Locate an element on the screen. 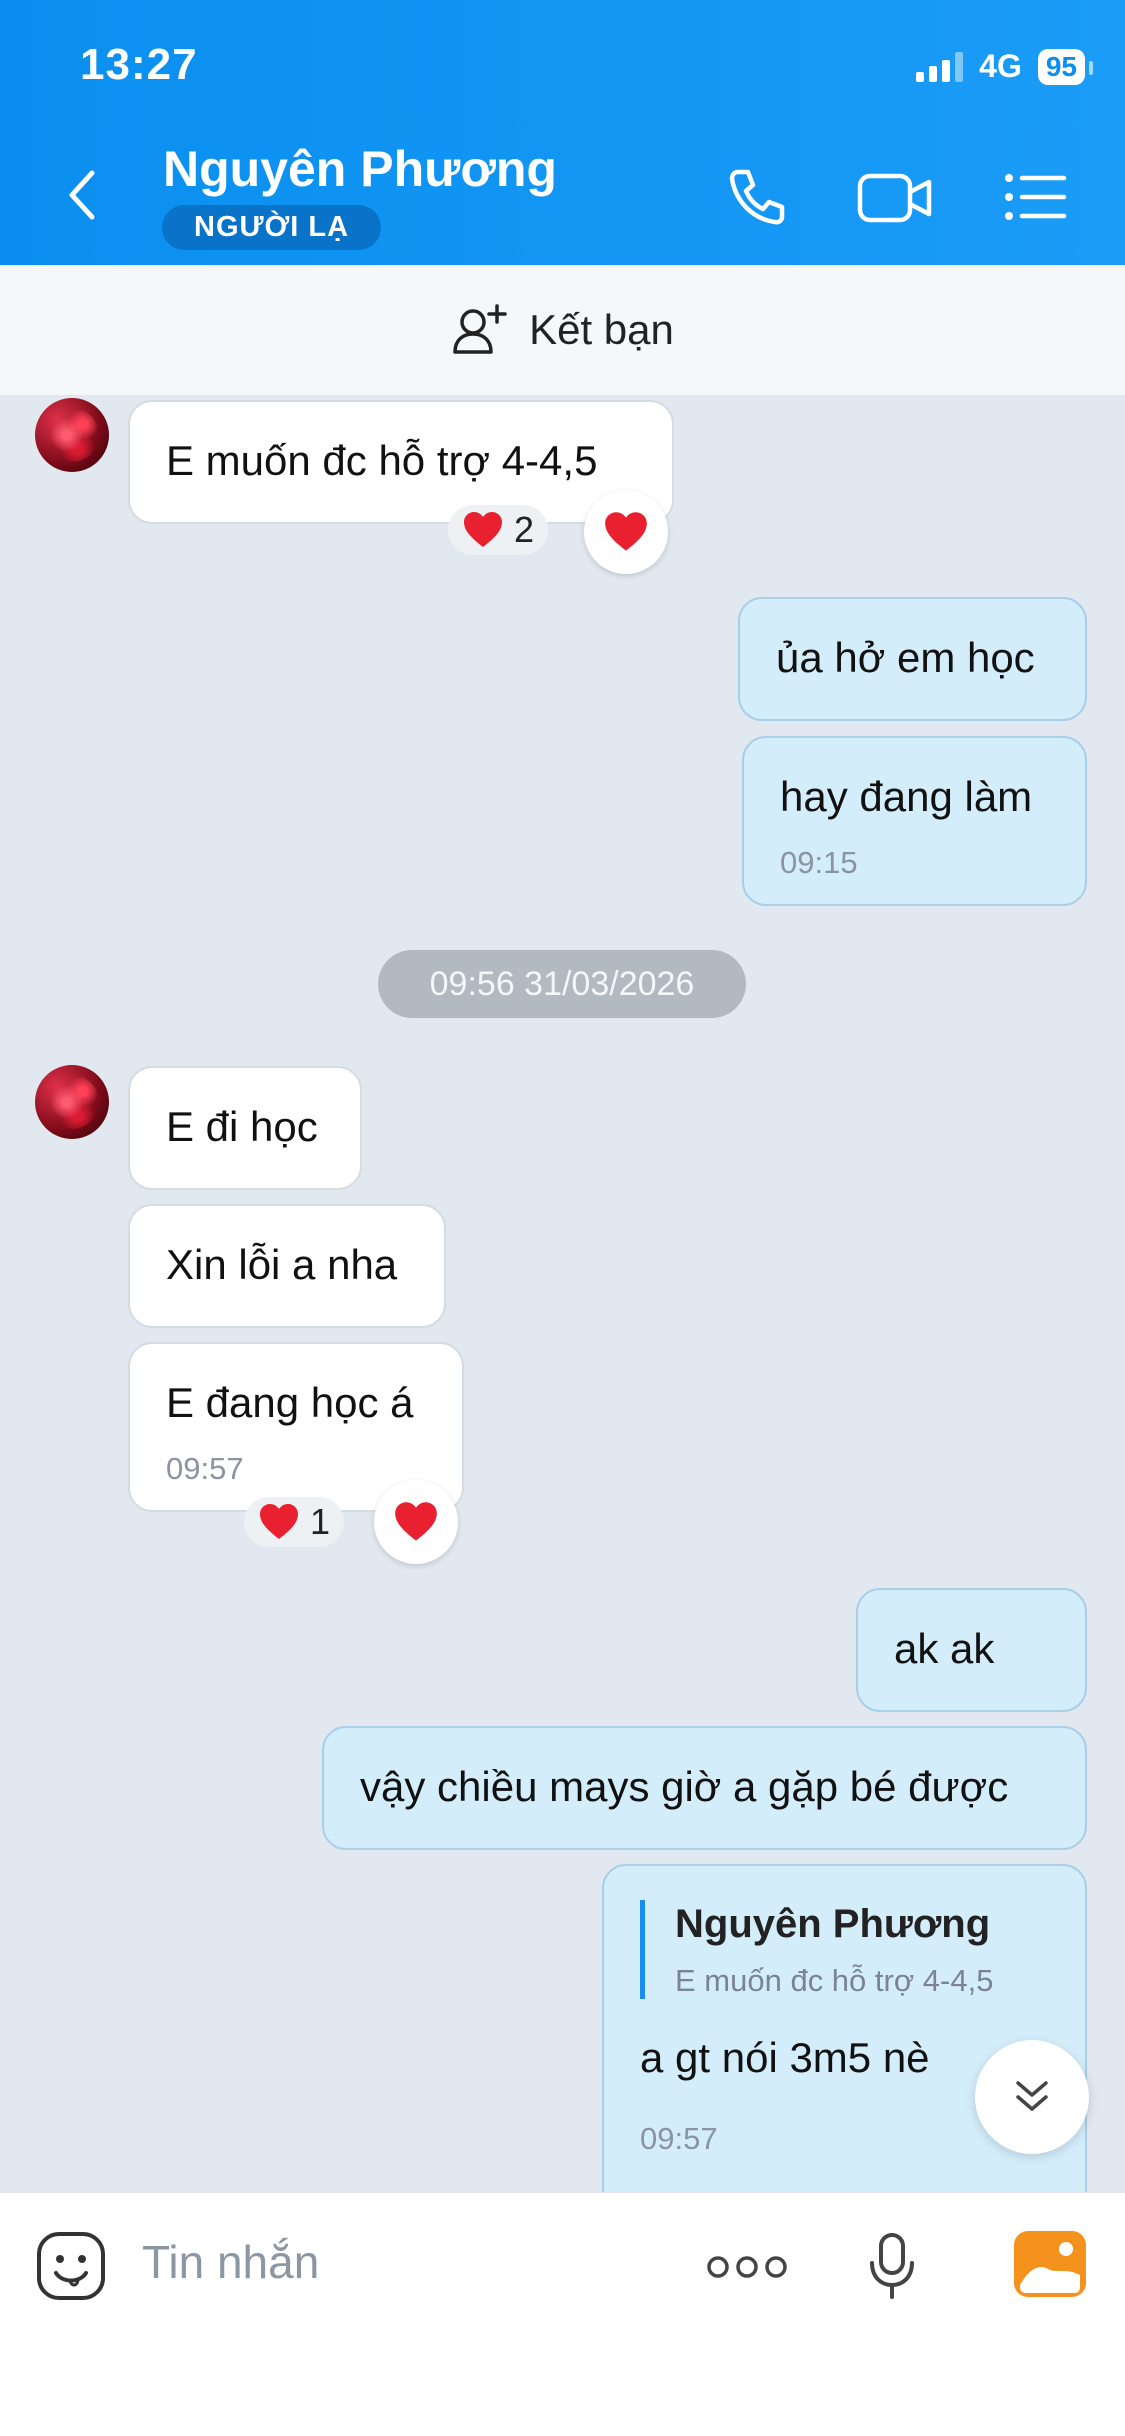 The width and height of the screenshot is (1125, 2436). message-text: E đang học á is located at coordinates (290, 1402).